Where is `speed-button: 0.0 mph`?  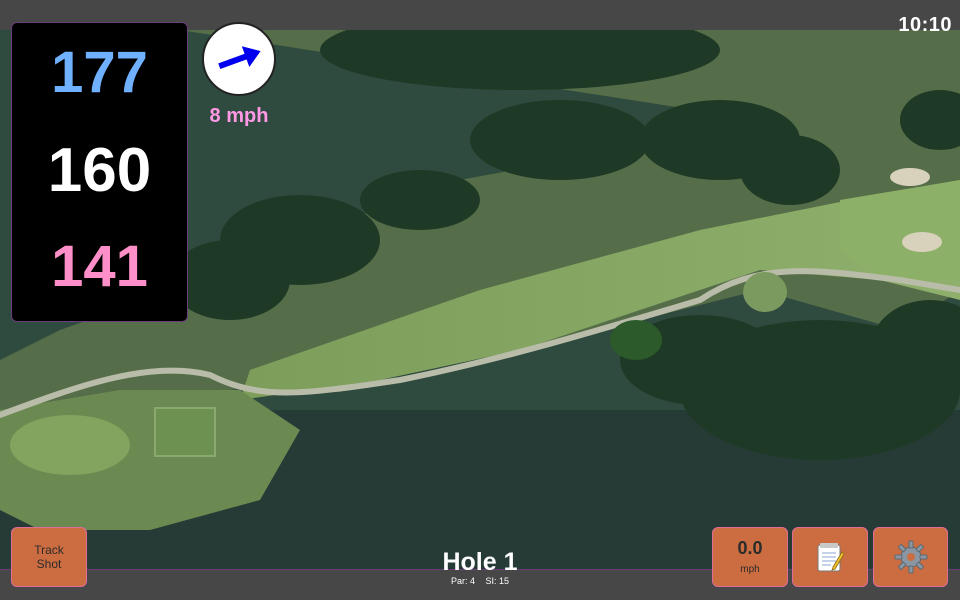 speed-button: 0.0 mph is located at coordinates (750, 557).